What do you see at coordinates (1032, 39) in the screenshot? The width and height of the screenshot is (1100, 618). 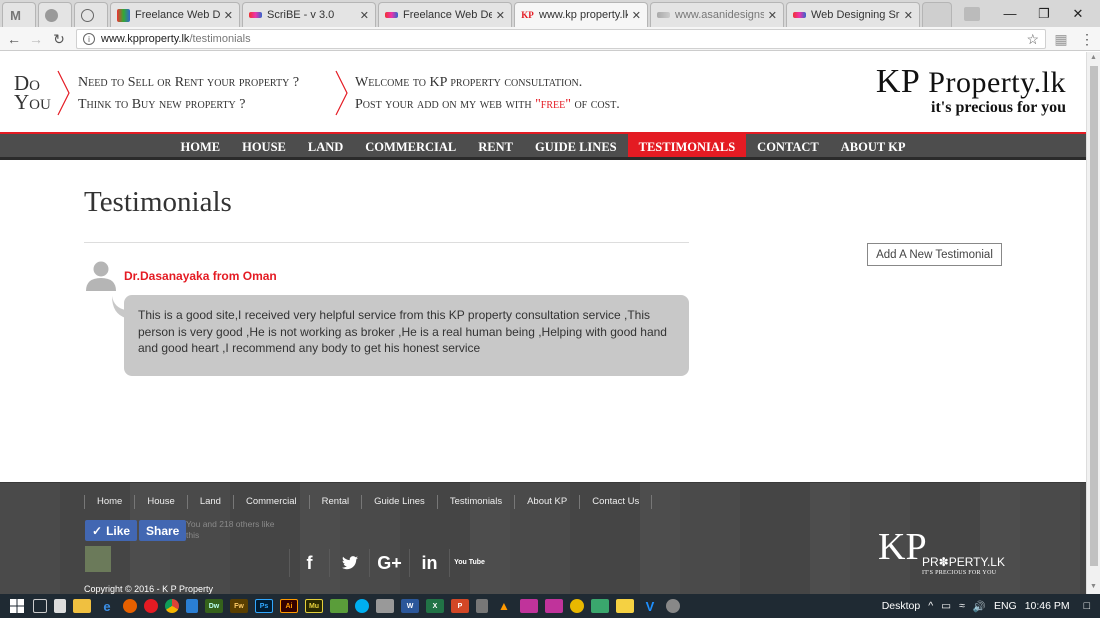 I see `star-icon: ☆` at bounding box center [1032, 39].